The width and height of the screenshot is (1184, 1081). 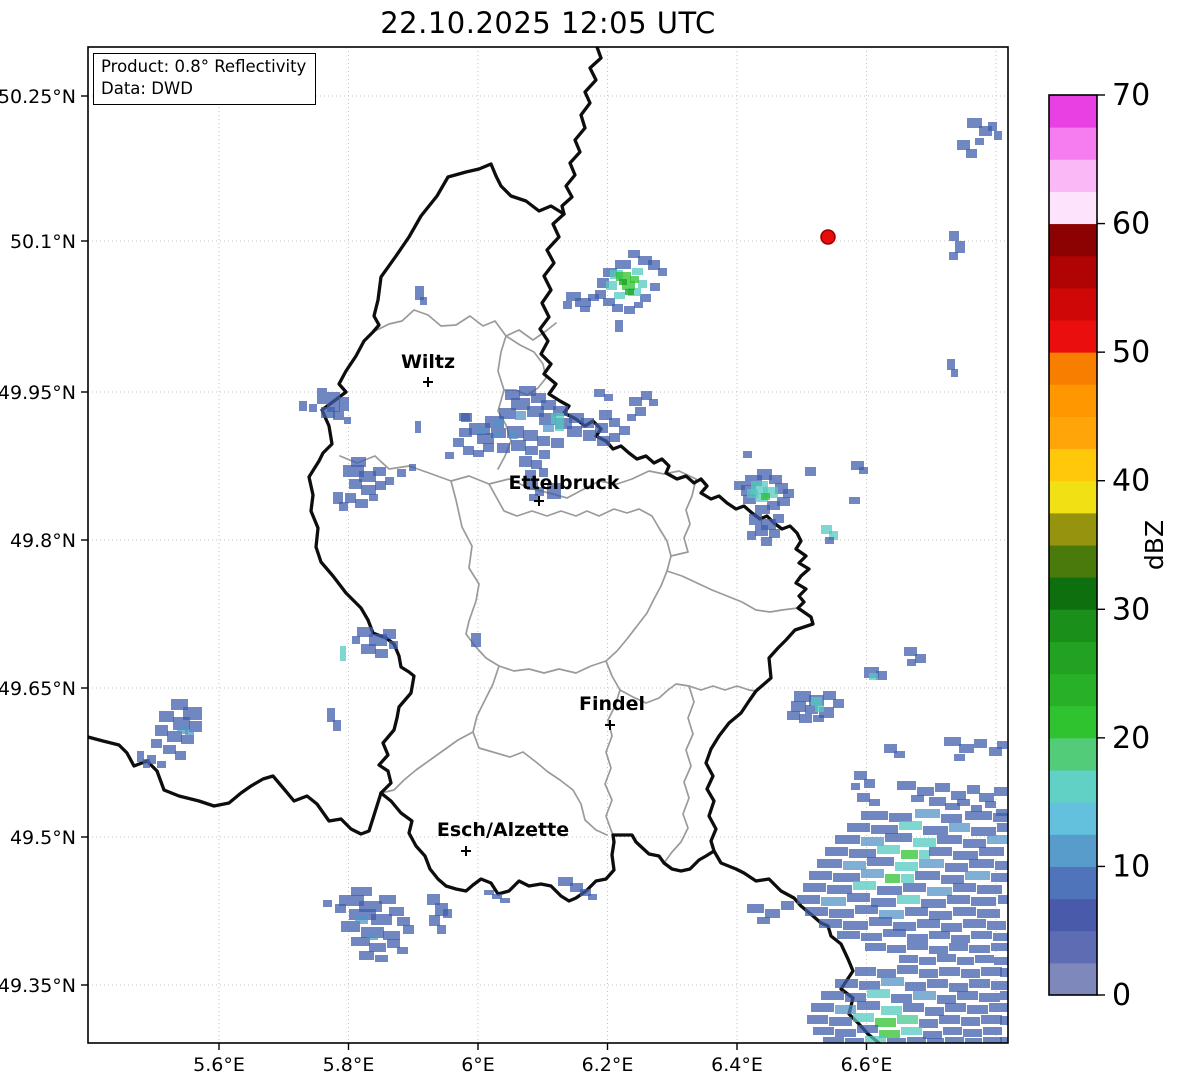 I want to click on city-label-esch-alzette: Esch/Alzette, so click(x=503, y=830).